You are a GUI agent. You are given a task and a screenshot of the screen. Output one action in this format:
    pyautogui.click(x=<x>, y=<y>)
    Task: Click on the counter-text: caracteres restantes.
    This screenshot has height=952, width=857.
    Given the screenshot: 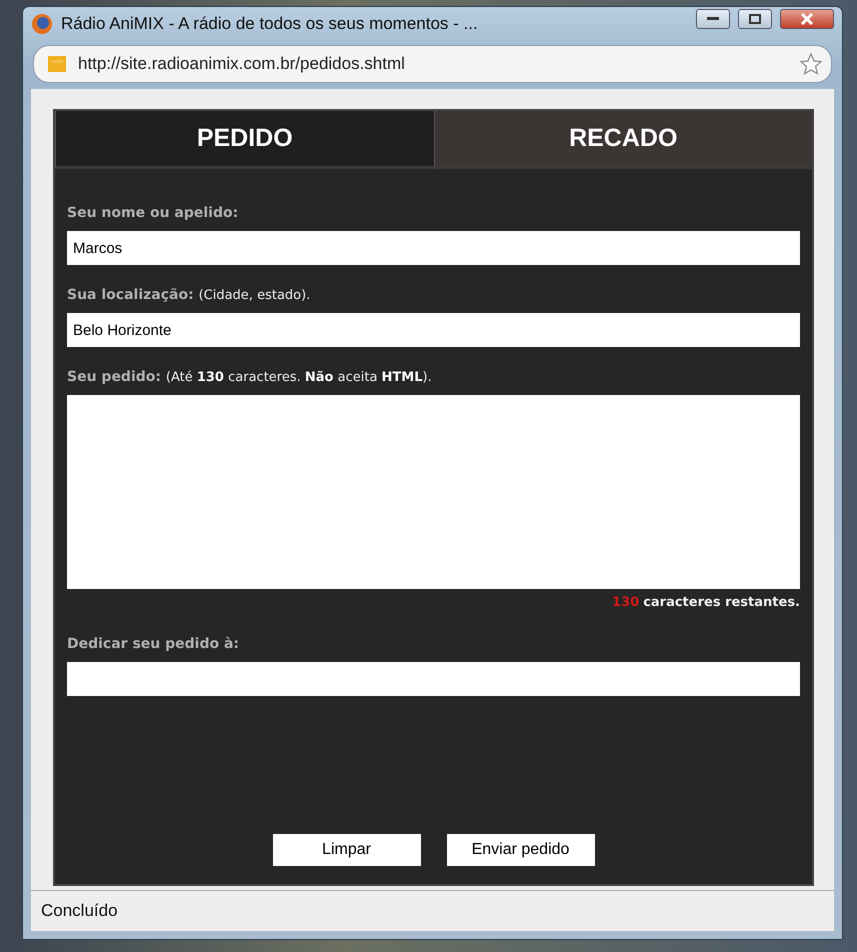 What is the action you would take?
    pyautogui.click(x=721, y=602)
    